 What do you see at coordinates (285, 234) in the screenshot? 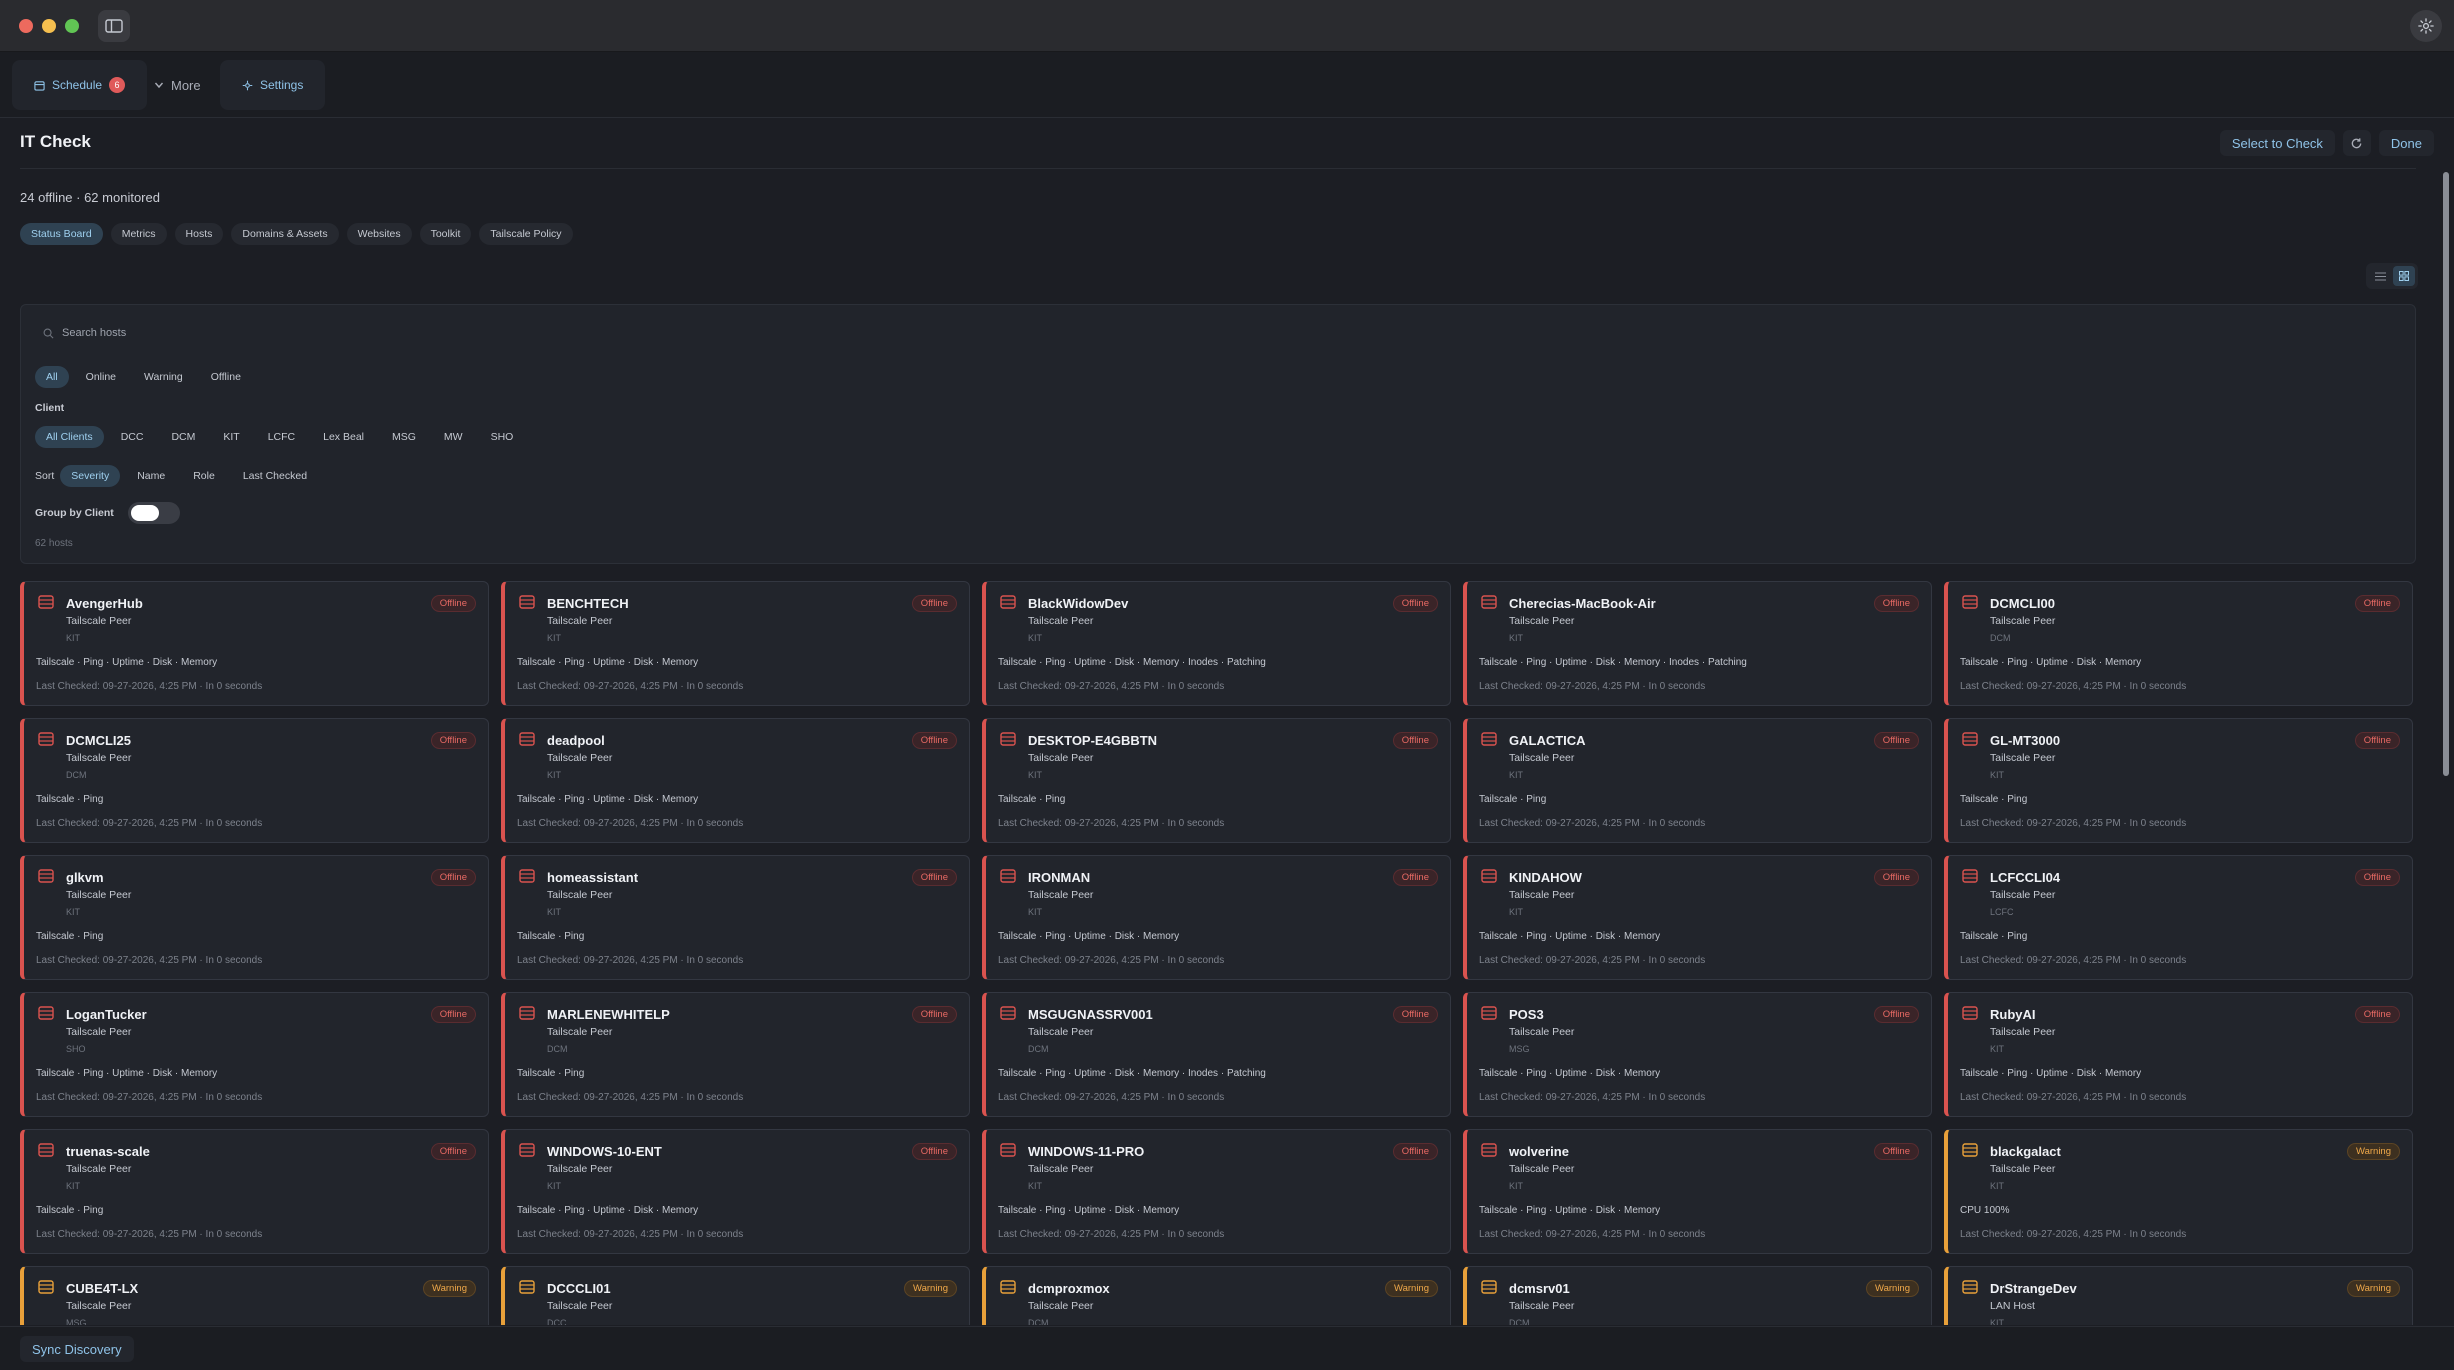
I see `view-tab-domains-assets: Domains & Assets` at bounding box center [285, 234].